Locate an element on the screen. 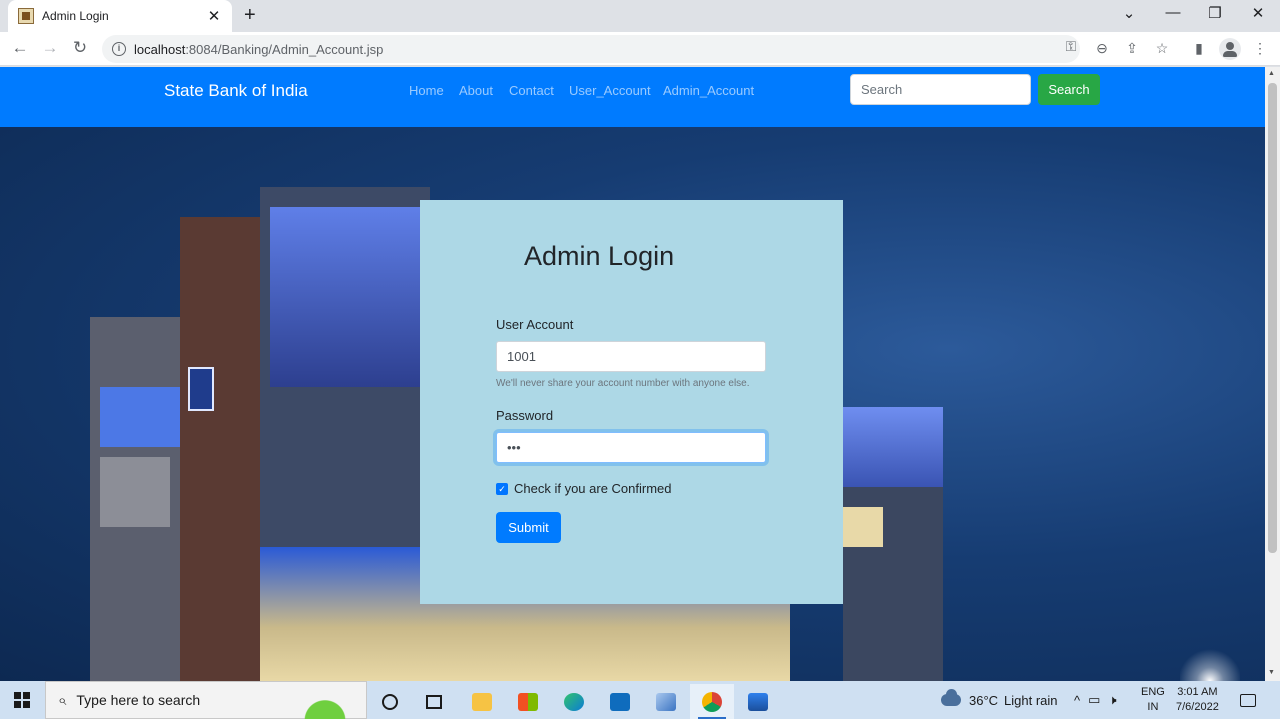  scroll-thumb is located at coordinates (1272, 318).